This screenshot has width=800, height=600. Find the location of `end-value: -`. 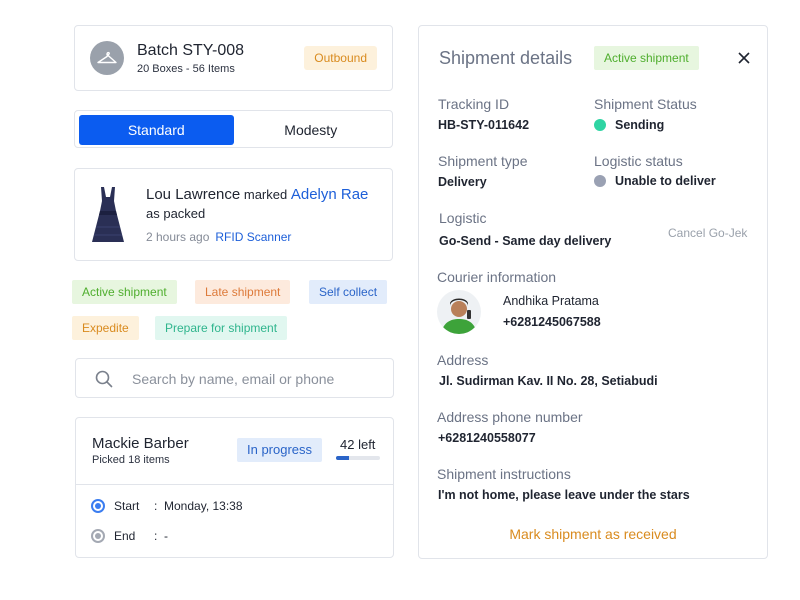

end-value: - is located at coordinates (166, 536).